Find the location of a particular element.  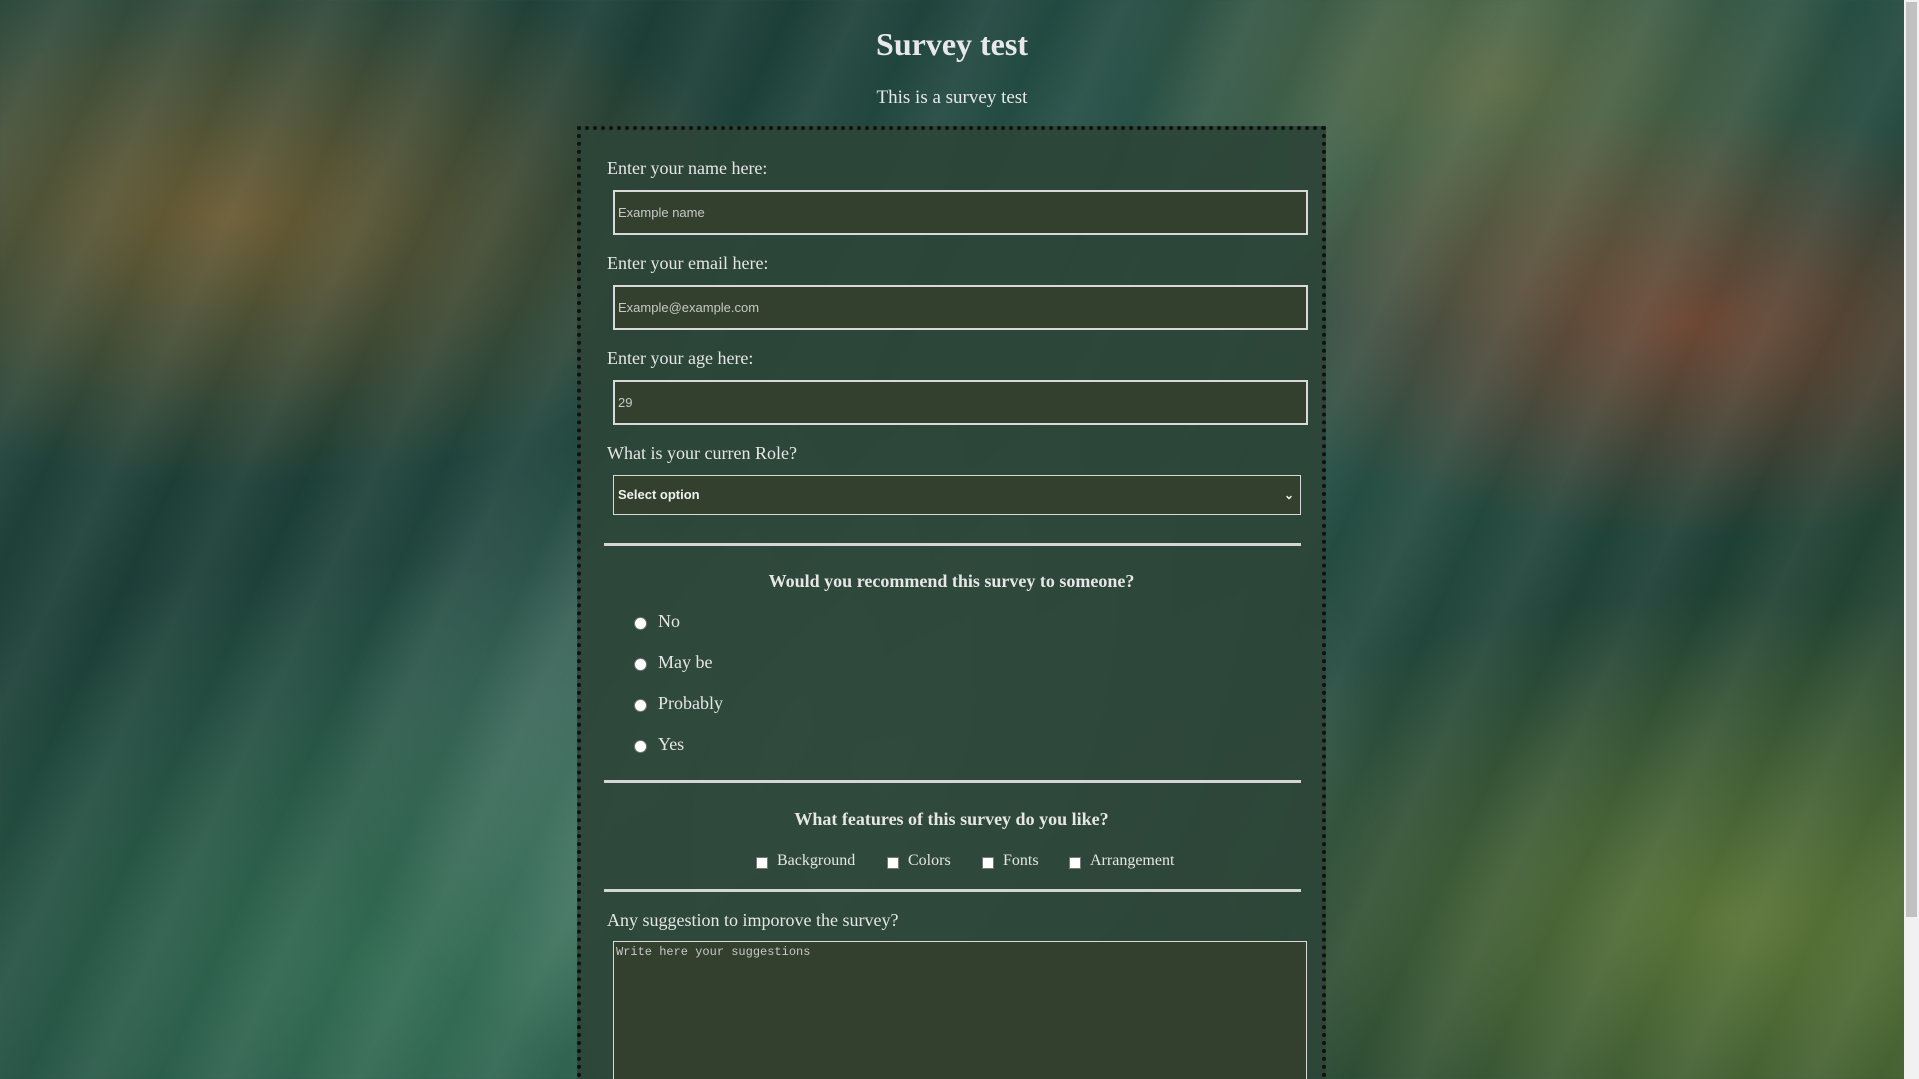

scrollbar-thumb is located at coordinates (1911, 459).